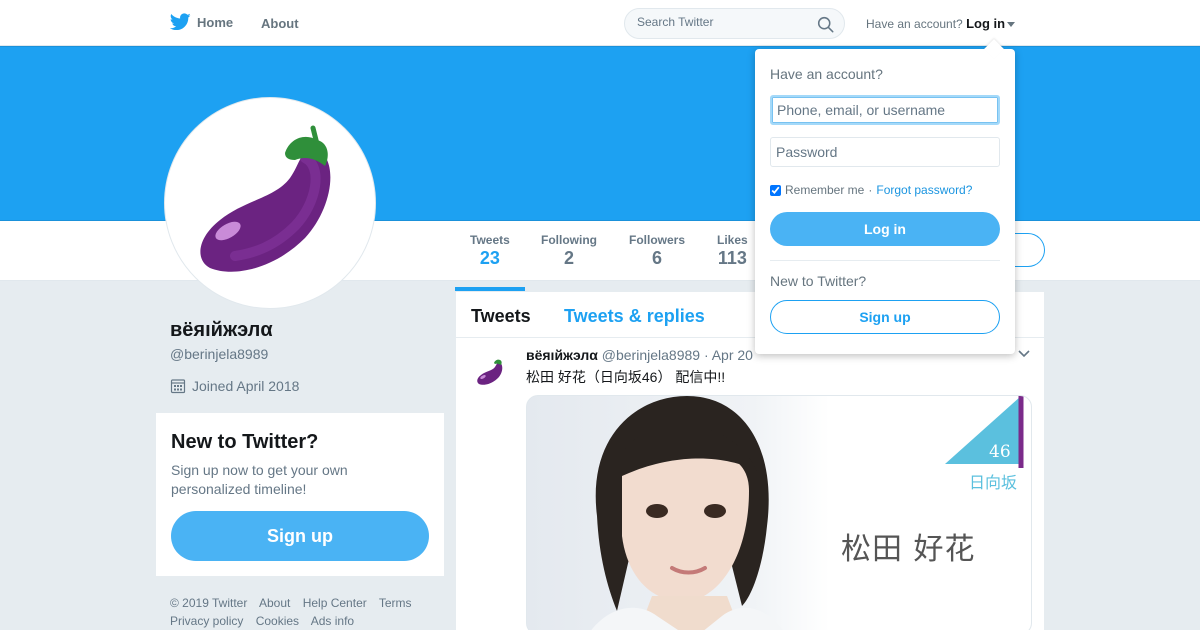  Describe the element at coordinates (300, 536) in the screenshot. I see `signup-button: Sign up` at that location.